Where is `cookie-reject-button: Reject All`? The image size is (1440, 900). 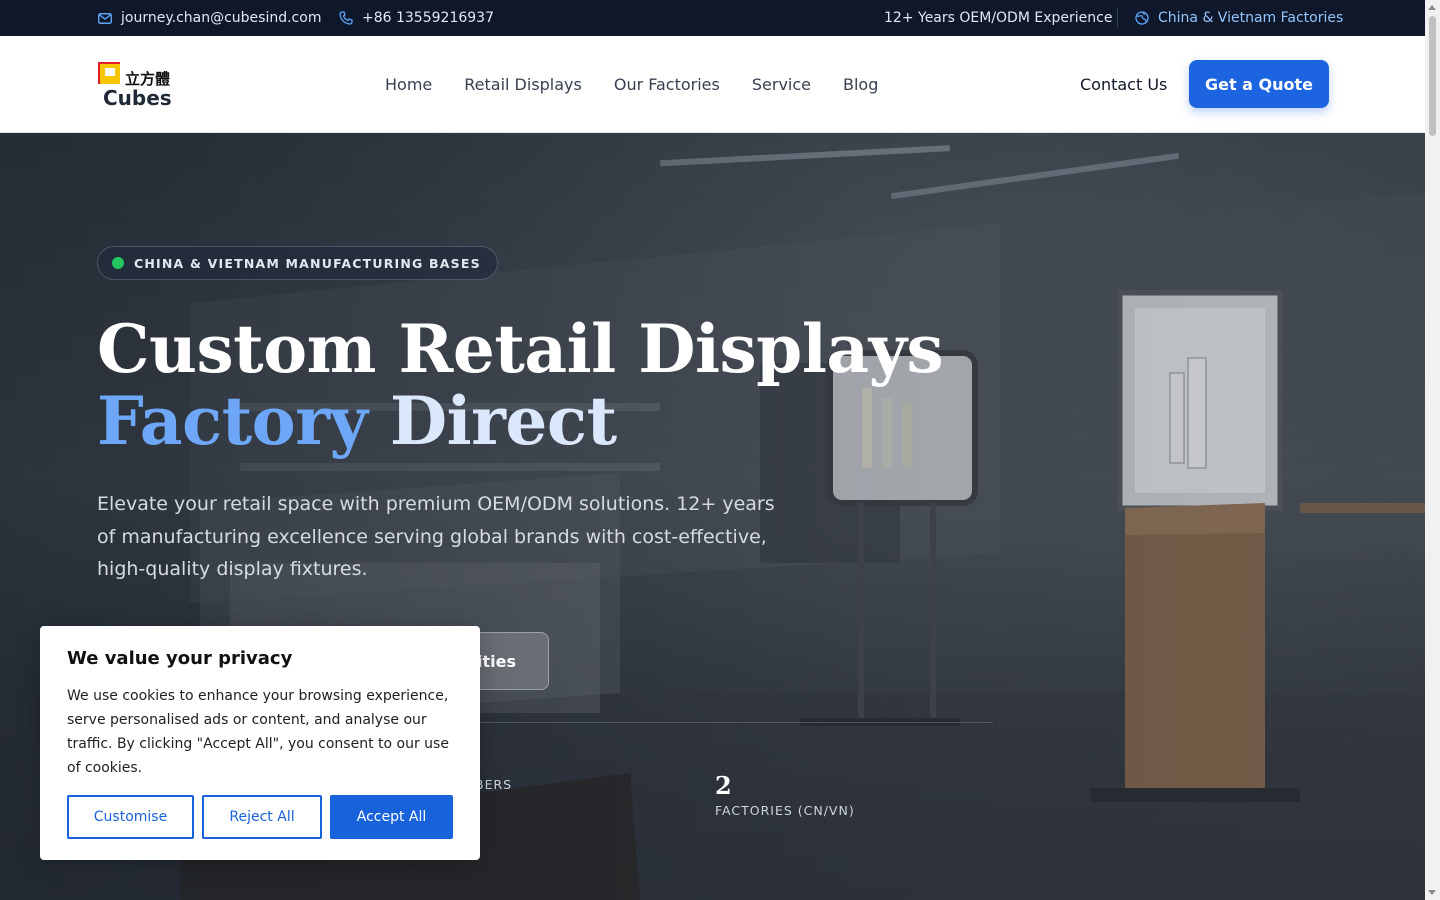
cookie-reject-button: Reject All is located at coordinates (262, 817).